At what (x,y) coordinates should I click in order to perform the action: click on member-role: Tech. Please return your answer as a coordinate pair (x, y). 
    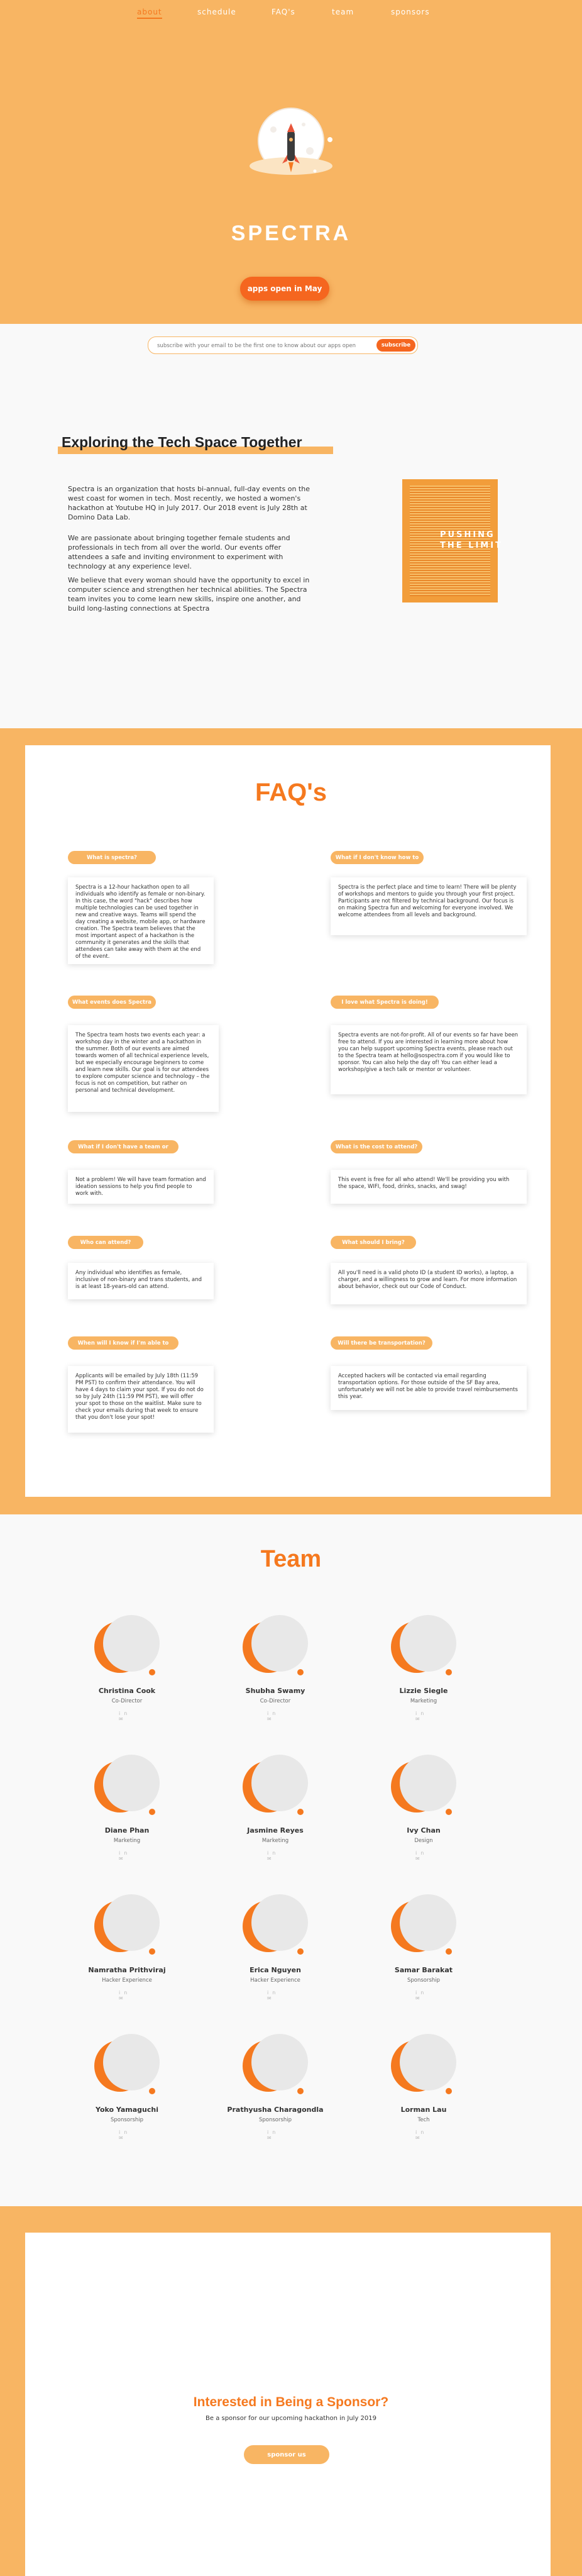
    Looking at the image, I should click on (423, 2120).